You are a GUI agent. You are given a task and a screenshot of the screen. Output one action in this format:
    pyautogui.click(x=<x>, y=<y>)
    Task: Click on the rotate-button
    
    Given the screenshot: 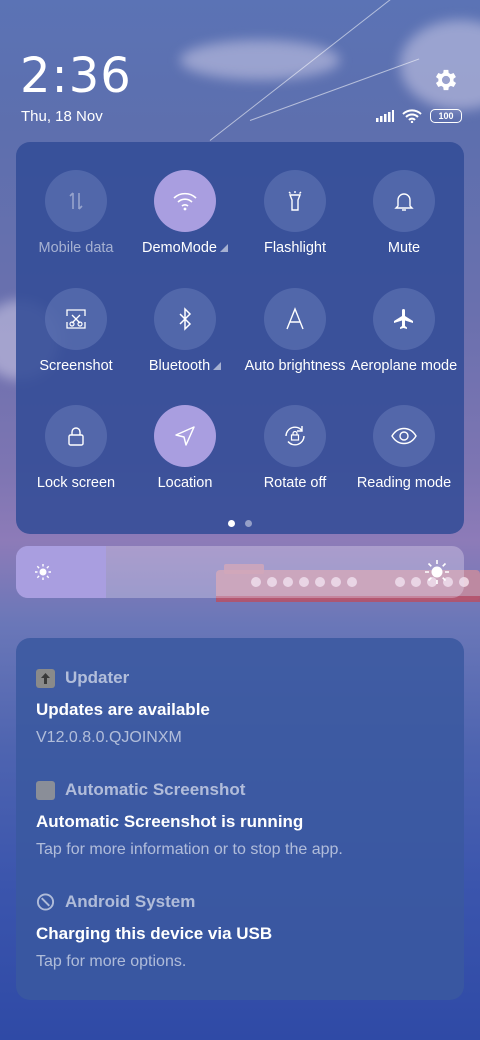 What is the action you would take?
    pyautogui.click(x=295, y=436)
    